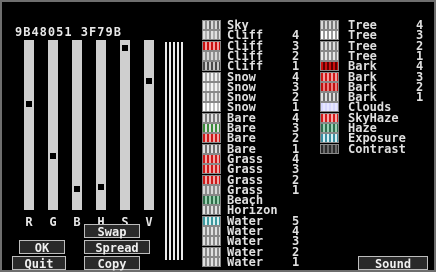 The image size is (436, 272). What do you see at coordinates (29, 125) in the screenshot?
I see `slider-track-r` at bounding box center [29, 125].